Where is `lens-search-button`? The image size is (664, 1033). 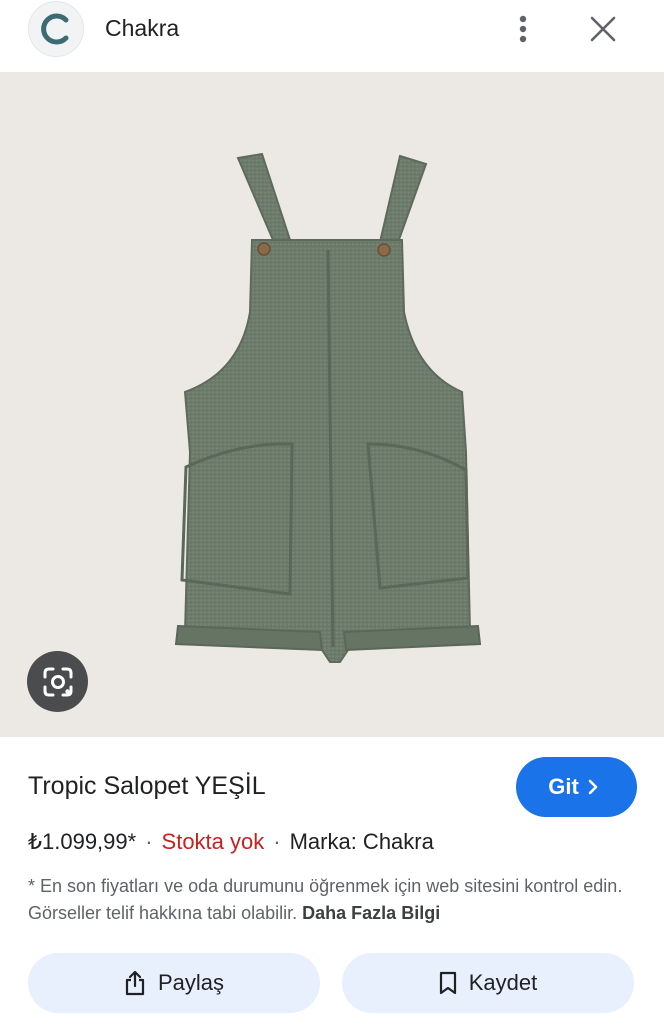 lens-search-button is located at coordinates (57, 681).